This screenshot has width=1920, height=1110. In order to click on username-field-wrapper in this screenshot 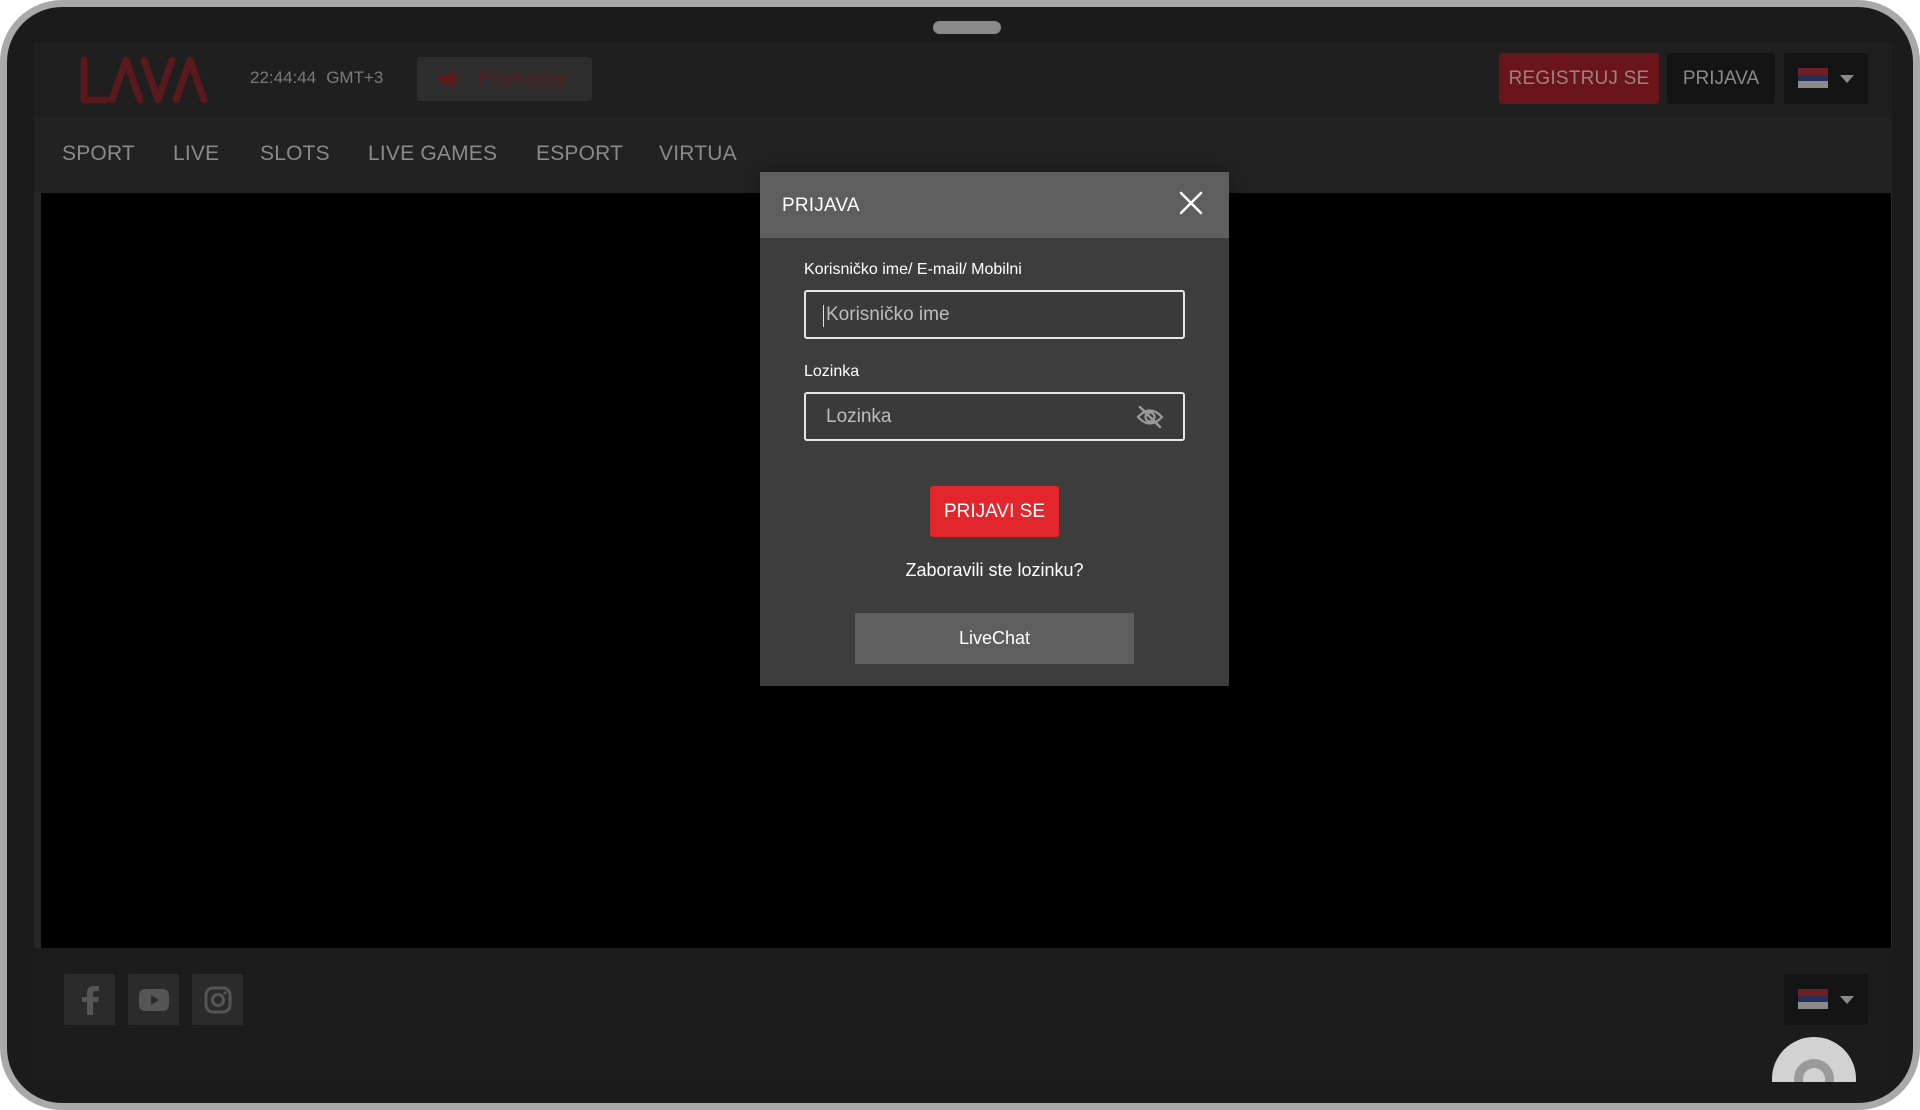, I will do `click(994, 314)`.